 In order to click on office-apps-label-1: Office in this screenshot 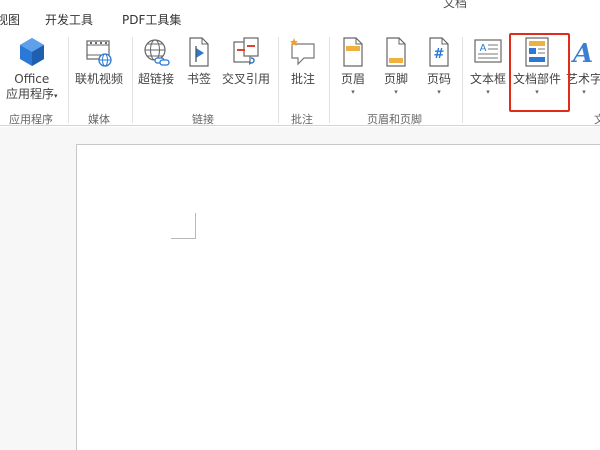, I will do `click(32, 79)`.